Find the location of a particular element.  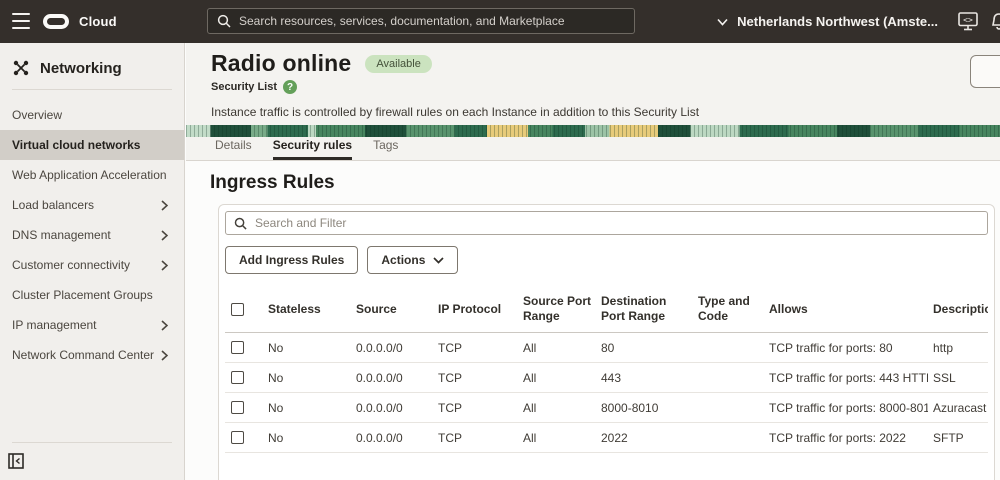

col-destination-port-range: Destination Port Range is located at coordinates (634, 308).